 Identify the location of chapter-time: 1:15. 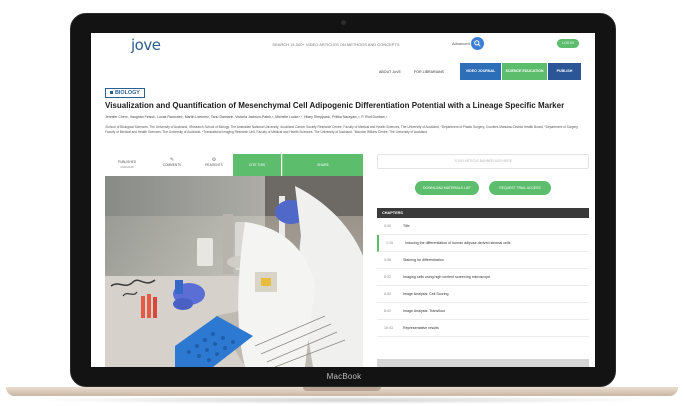
(389, 243).